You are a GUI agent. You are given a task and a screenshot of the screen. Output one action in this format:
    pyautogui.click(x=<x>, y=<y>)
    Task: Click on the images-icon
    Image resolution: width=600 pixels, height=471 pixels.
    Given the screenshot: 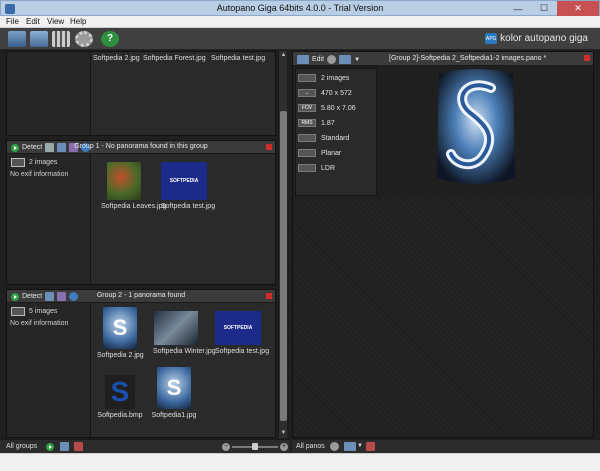 What is the action you would take?
    pyautogui.click(x=307, y=78)
    